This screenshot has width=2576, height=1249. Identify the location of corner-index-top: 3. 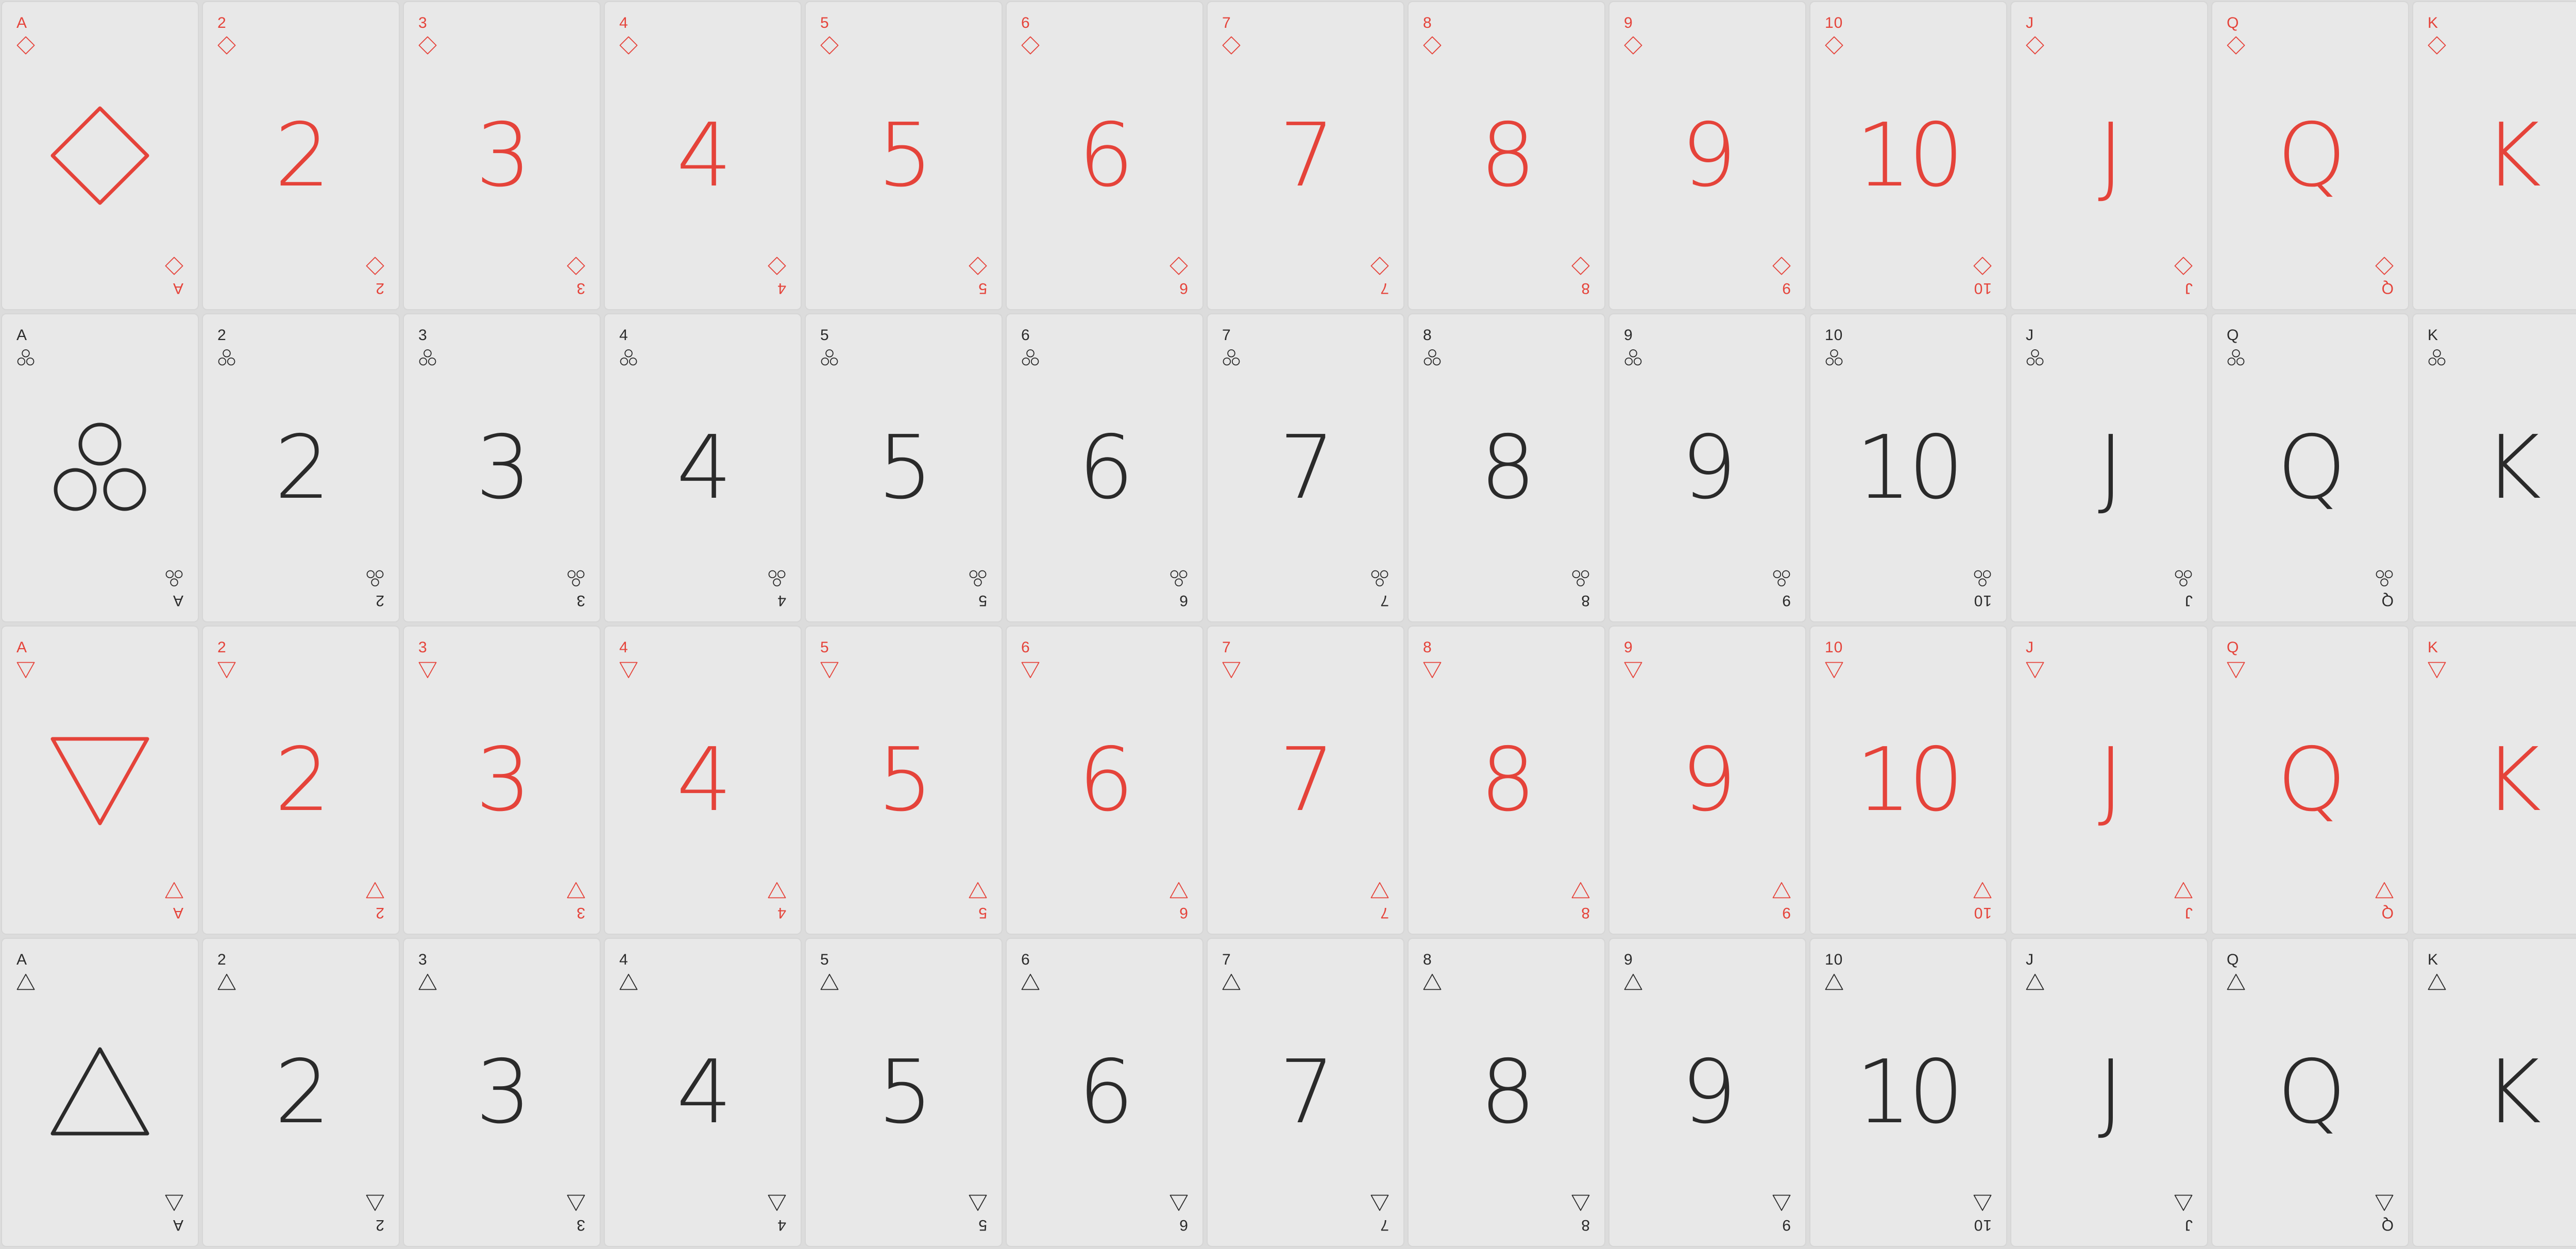
(427, 347).